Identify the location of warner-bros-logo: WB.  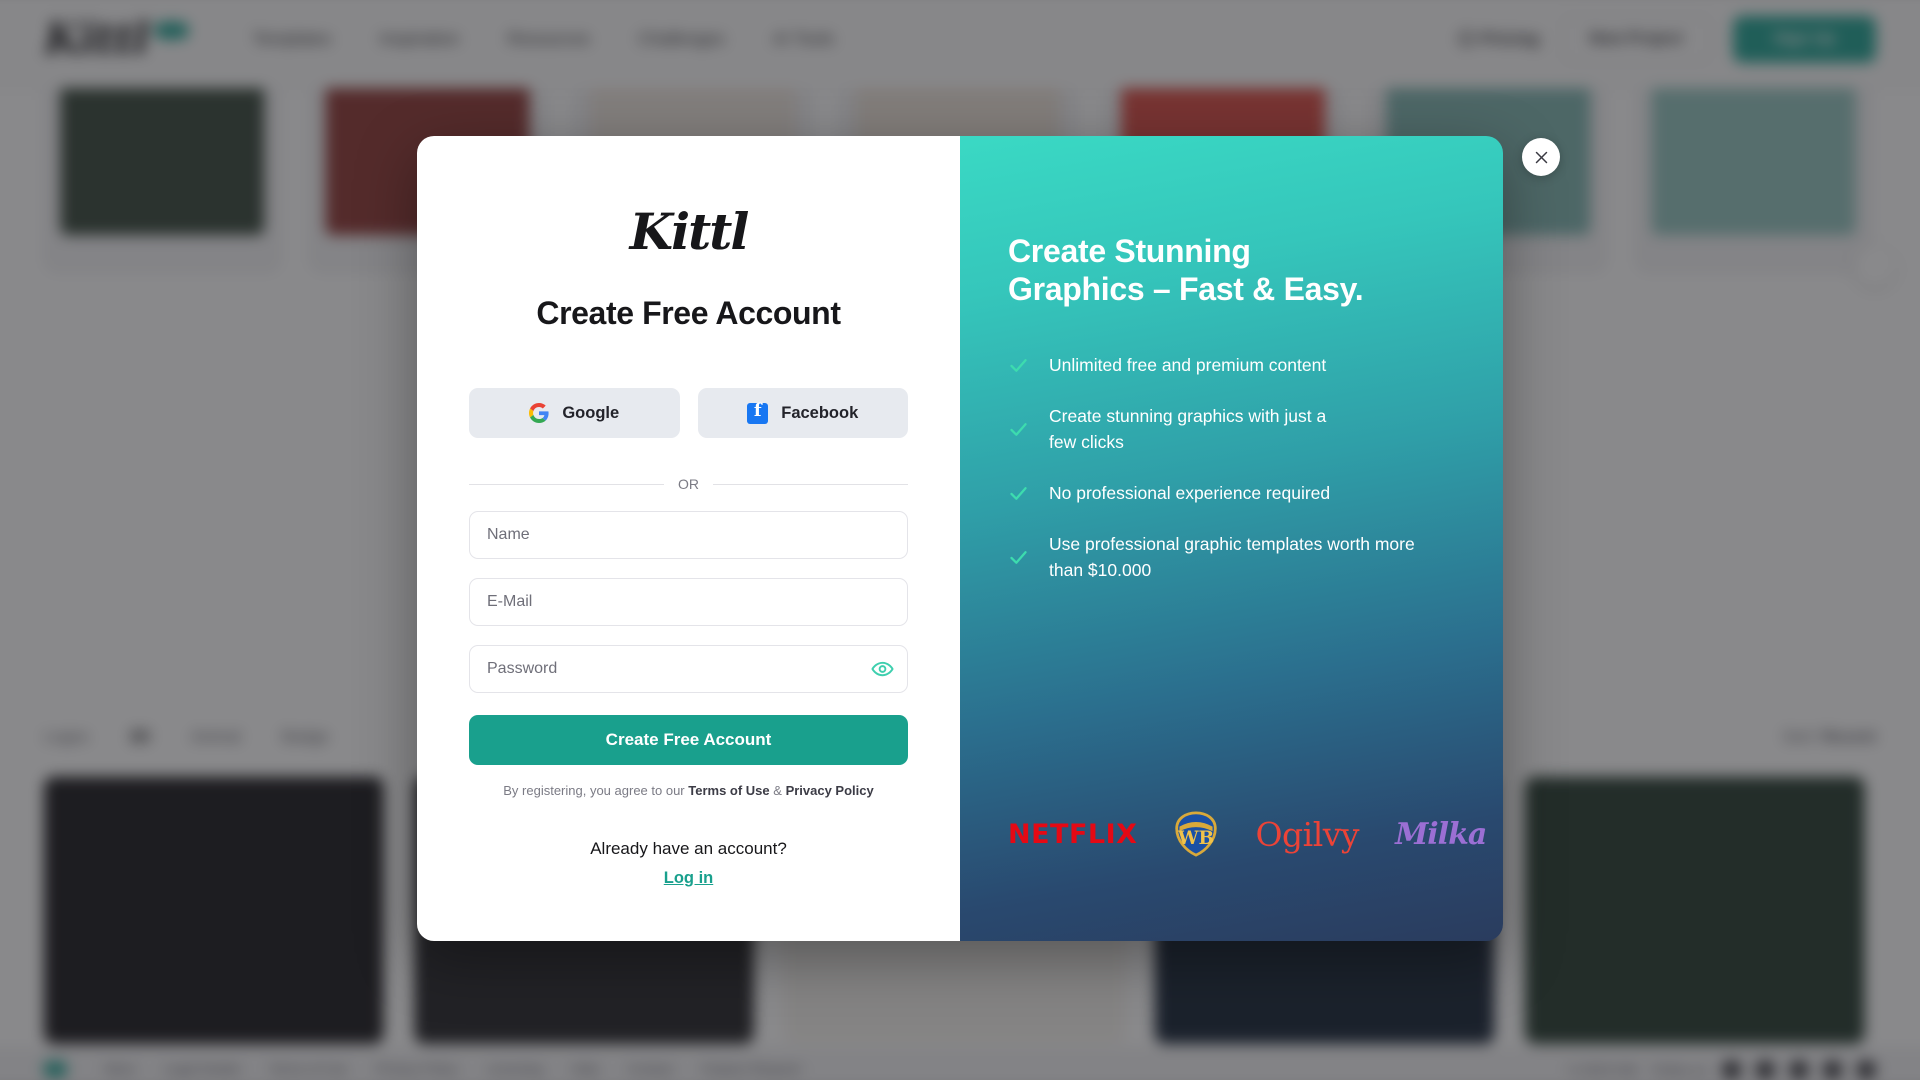
(1196, 834).